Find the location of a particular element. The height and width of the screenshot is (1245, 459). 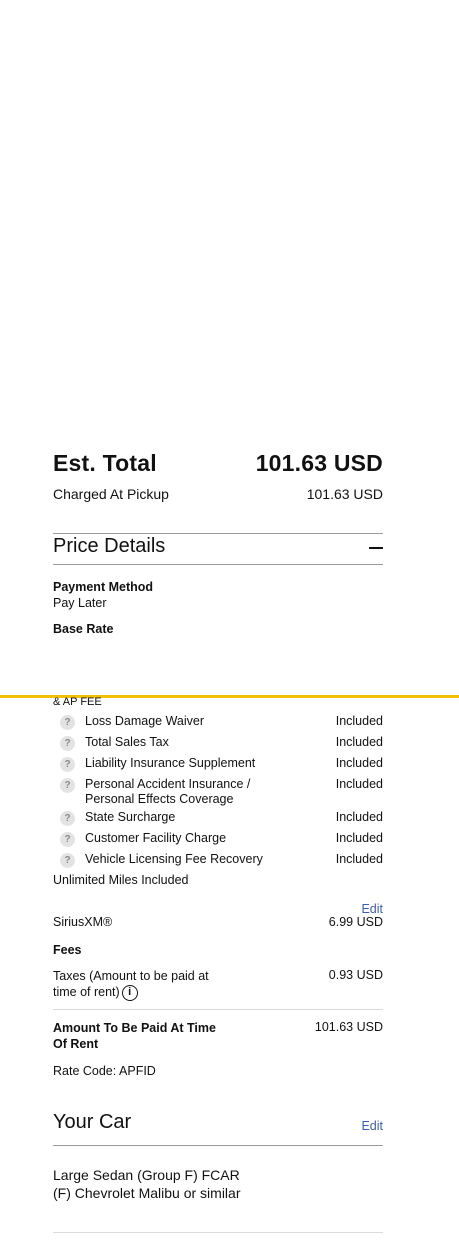

est-total-row: Est. Total 101.63 USD is located at coordinates (218, 463).